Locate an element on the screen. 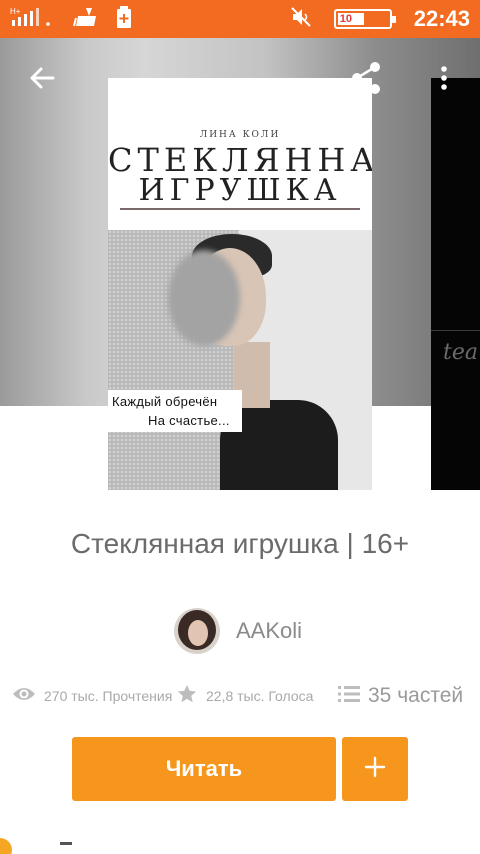  share-button is located at coordinates (366, 80).